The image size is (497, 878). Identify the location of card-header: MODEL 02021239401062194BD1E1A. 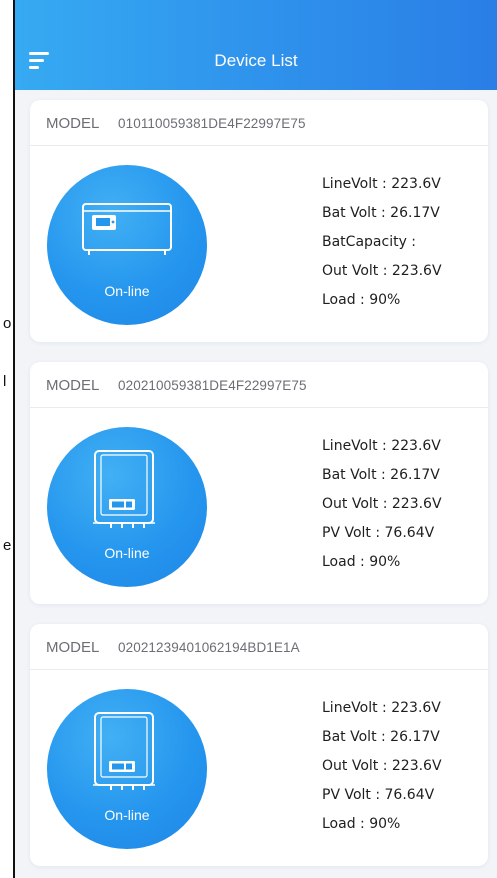
(259, 647).